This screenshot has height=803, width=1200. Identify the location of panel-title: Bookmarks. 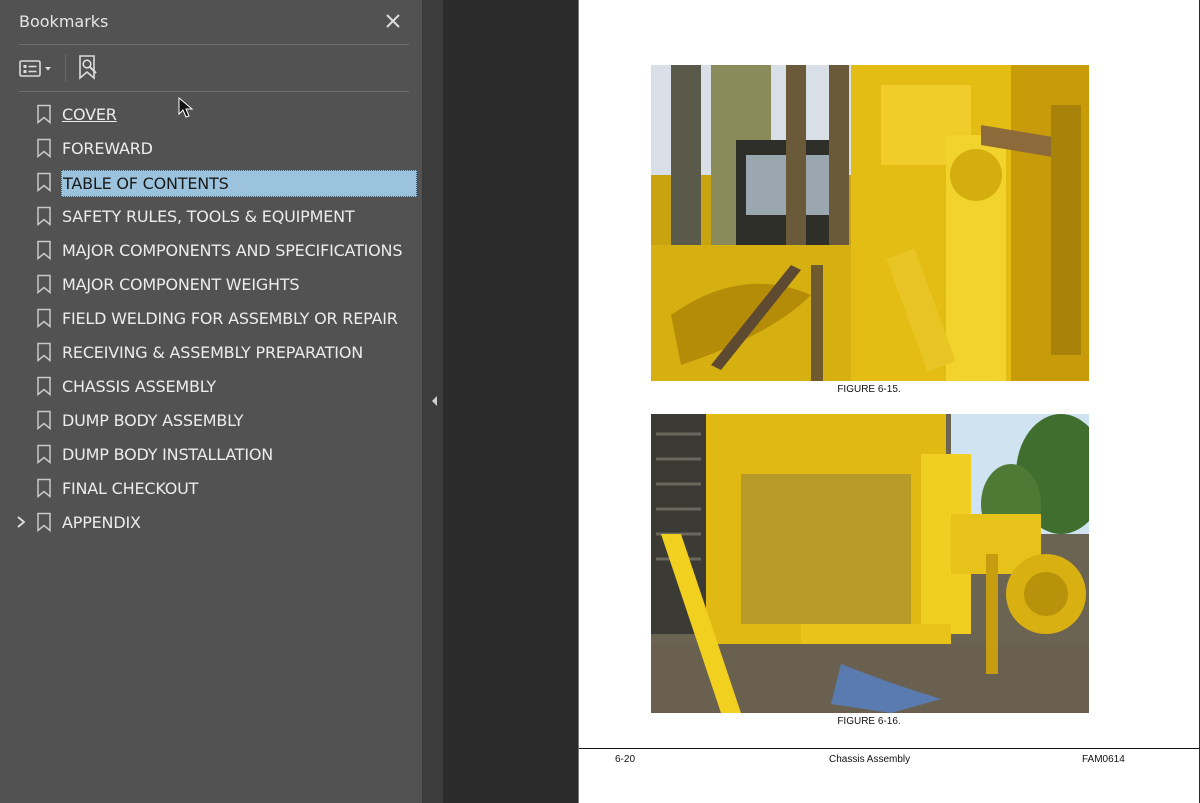
(64, 21).